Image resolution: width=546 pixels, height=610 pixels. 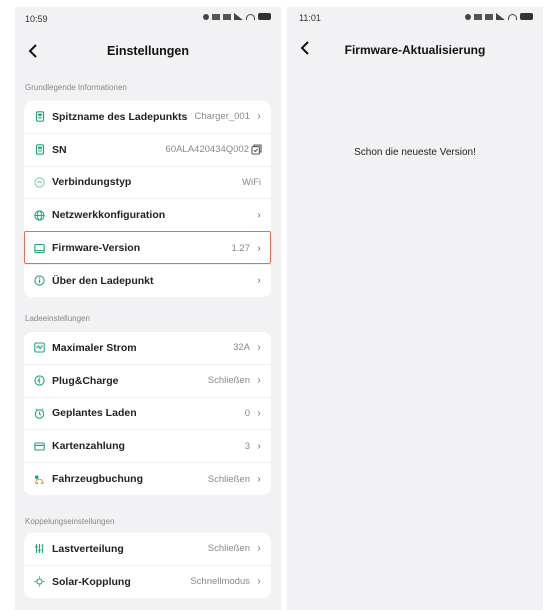 What do you see at coordinates (120, 116) in the screenshot?
I see `row-label: Spitzname des Ladepunkts` at bounding box center [120, 116].